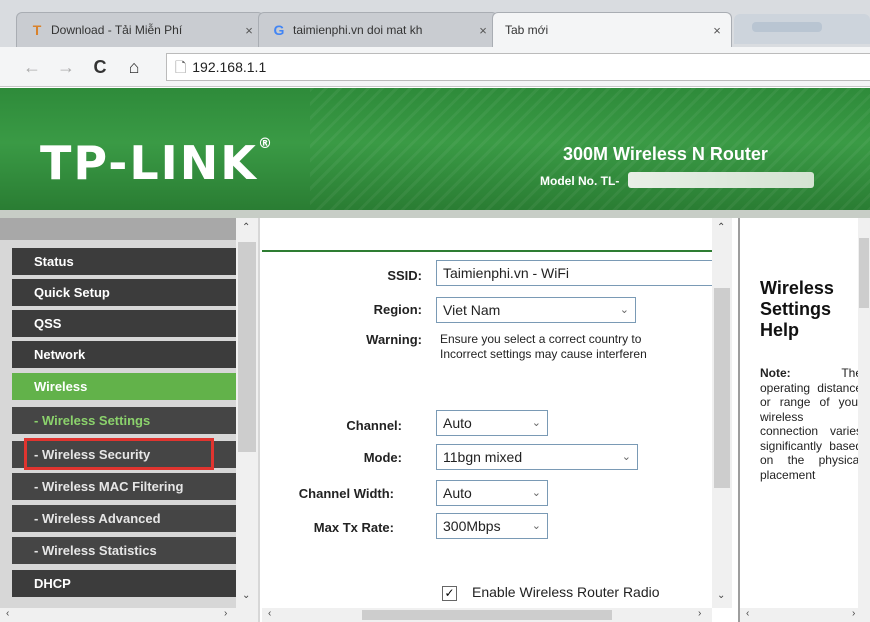 This screenshot has height=622, width=870. I want to click on main-vertical-scrollbar: ⌃ ⌄, so click(722, 413).